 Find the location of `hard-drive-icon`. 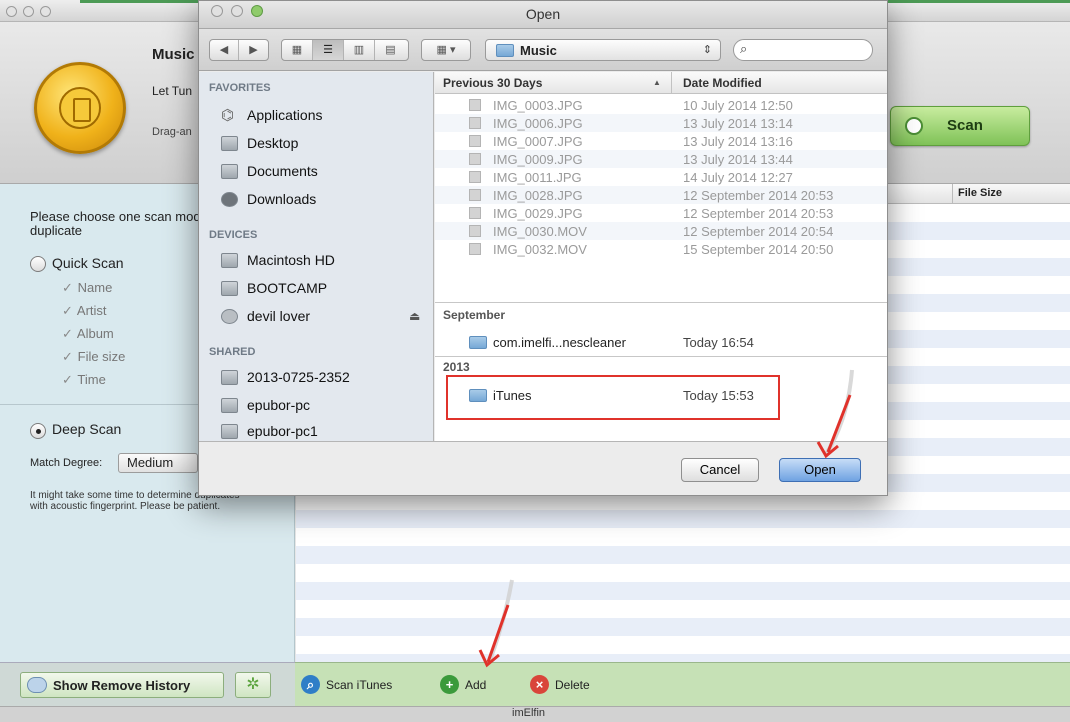

hard-drive-icon is located at coordinates (229, 288).